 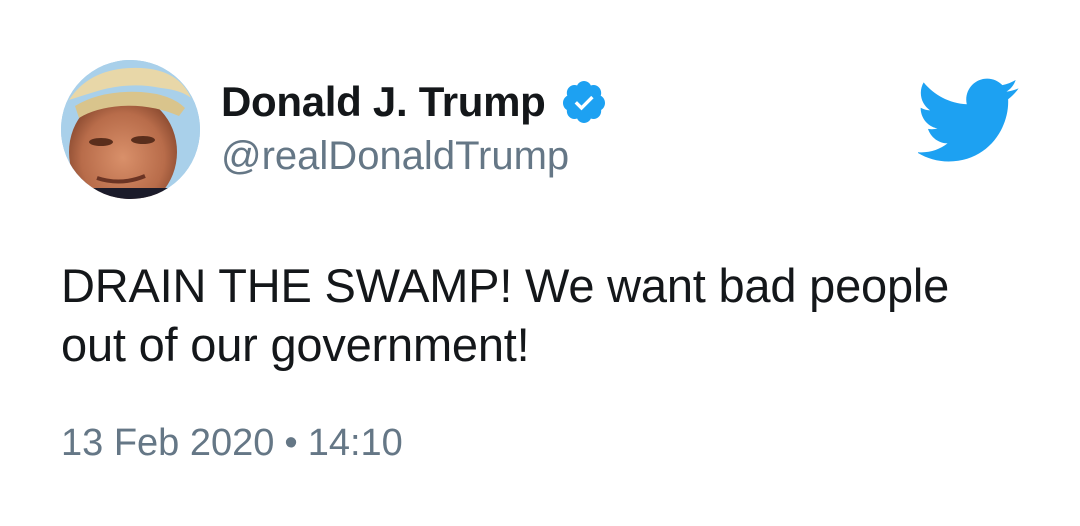 I want to click on avatar-image, so click(x=130, y=129).